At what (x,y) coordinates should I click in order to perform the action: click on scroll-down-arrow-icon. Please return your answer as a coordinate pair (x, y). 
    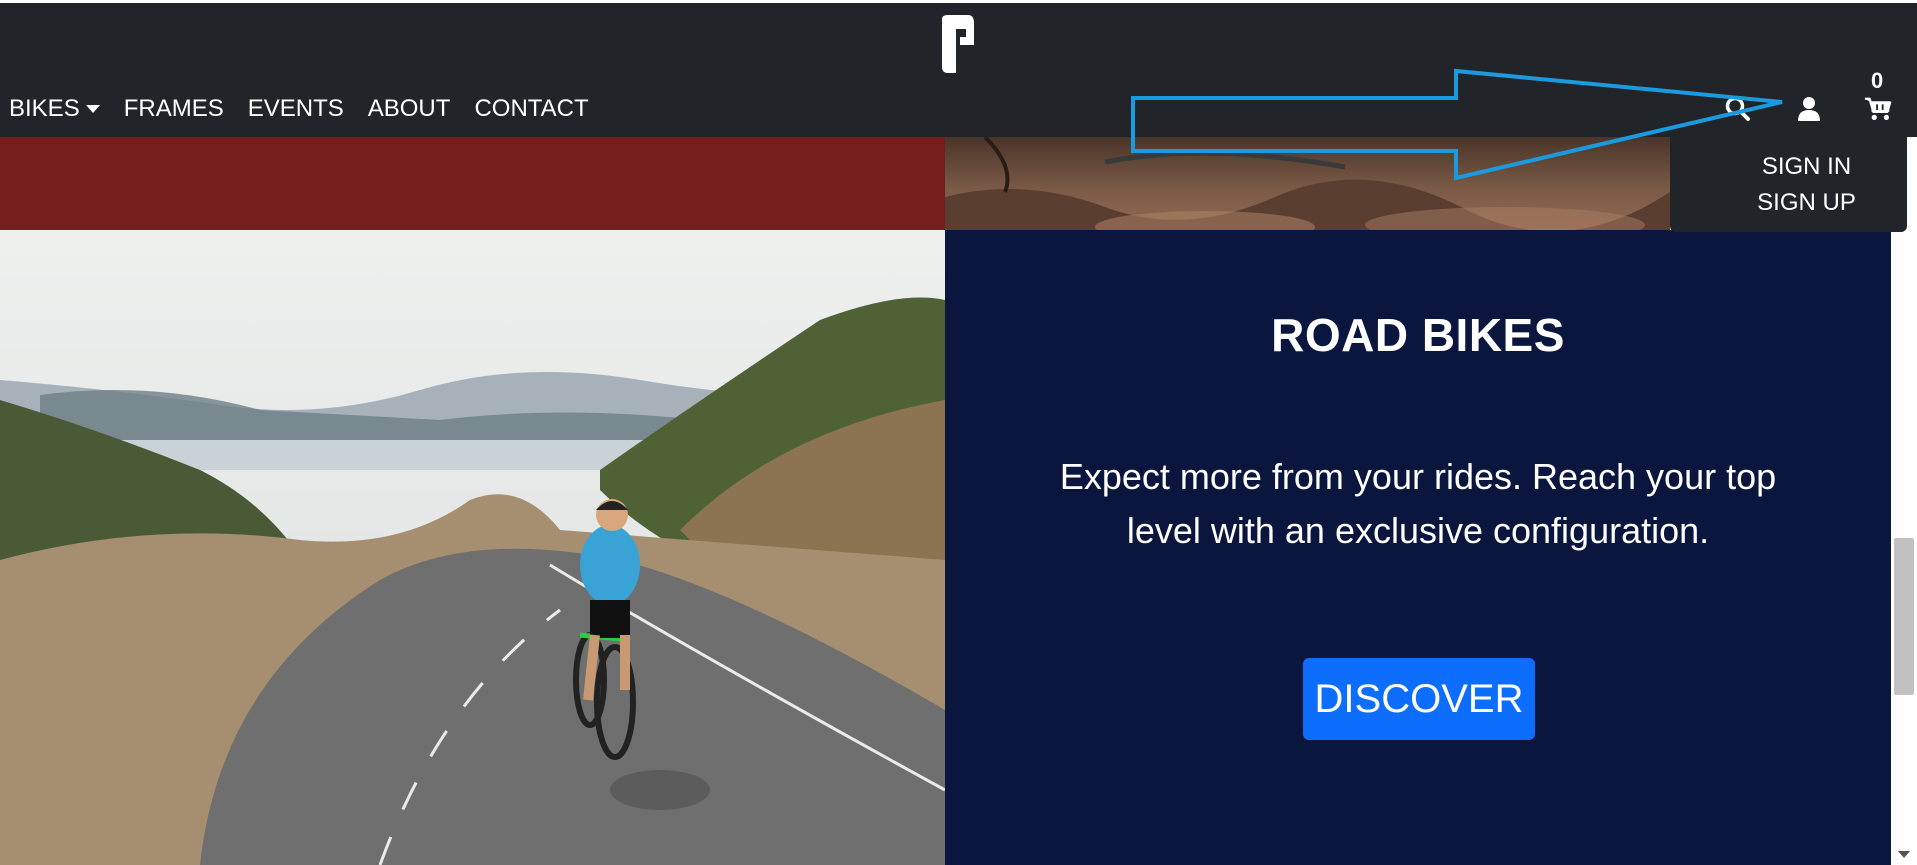
    Looking at the image, I should click on (1904, 854).